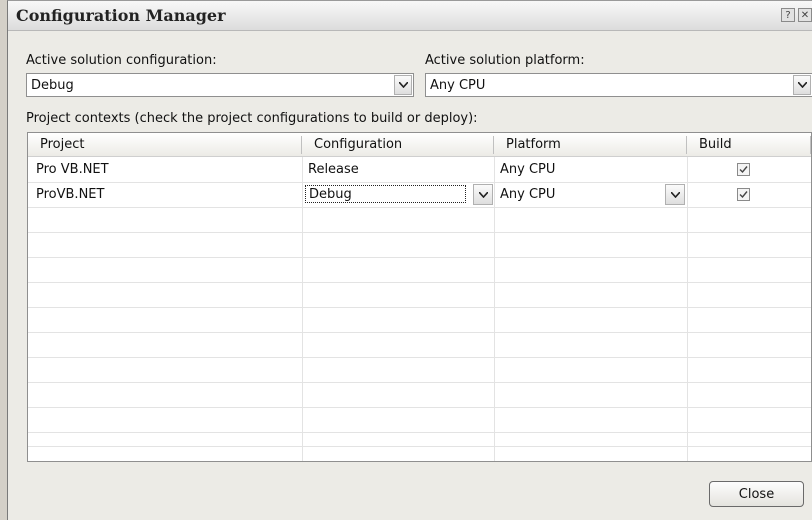 The image size is (812, 520). I want to click on platform-value: Any CPU, so click(528, 194).